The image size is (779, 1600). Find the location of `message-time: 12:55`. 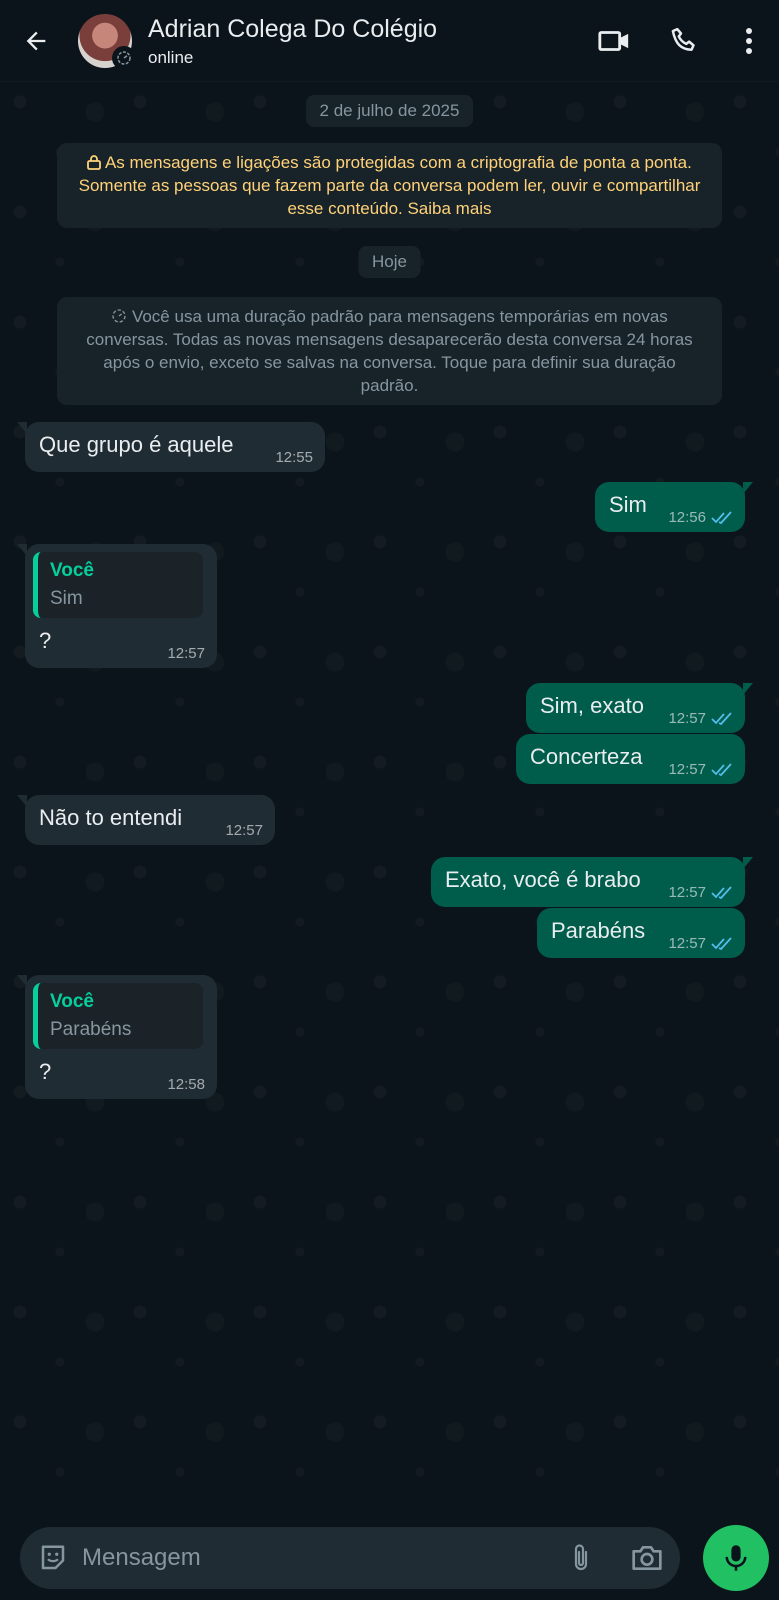

message-time: 12:55 is located at coordinates (294, 457).